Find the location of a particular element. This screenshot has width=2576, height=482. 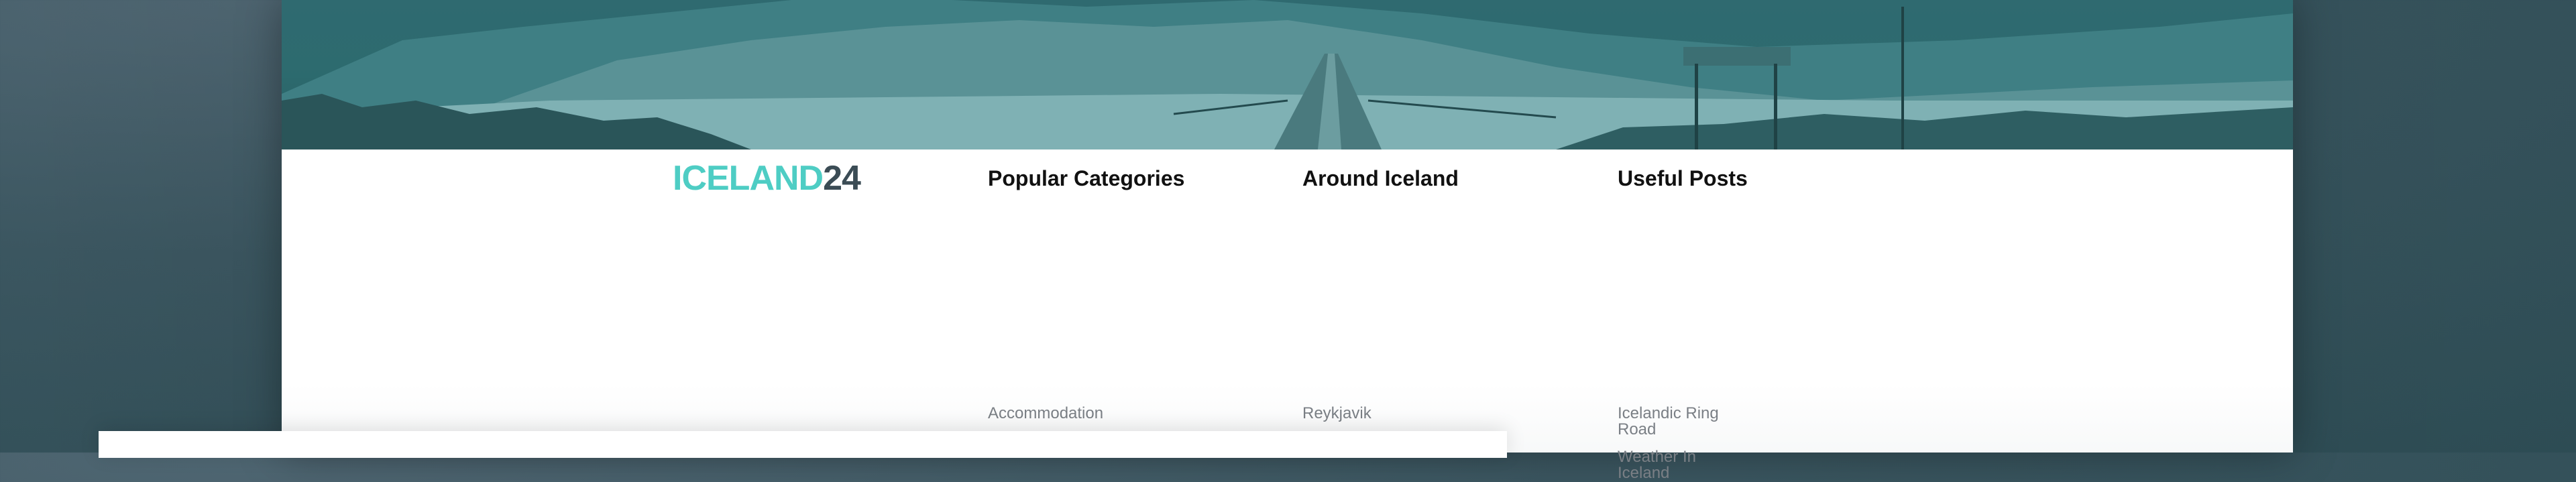

footer-link-reykjavik: Reykjavik is located at coordinates (1336, 414).